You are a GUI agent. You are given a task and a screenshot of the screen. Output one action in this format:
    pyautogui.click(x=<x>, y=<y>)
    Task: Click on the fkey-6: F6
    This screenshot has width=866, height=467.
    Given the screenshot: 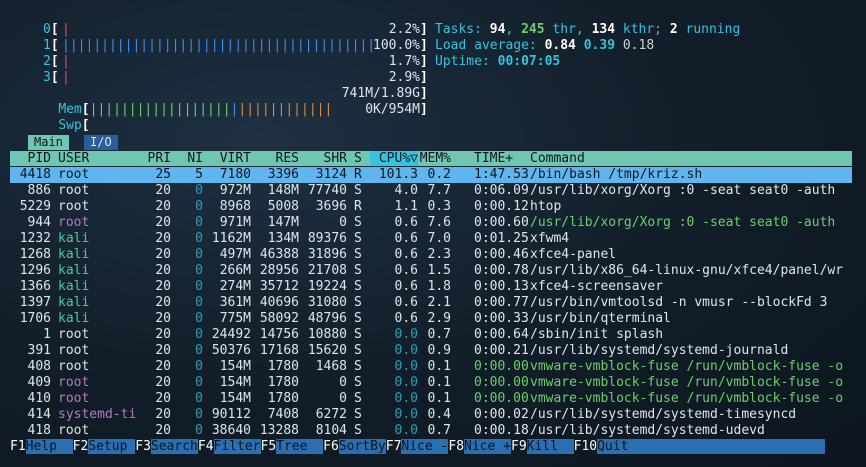 What is the action you would take?
    pyautogui.click(x=331, y=446)
    